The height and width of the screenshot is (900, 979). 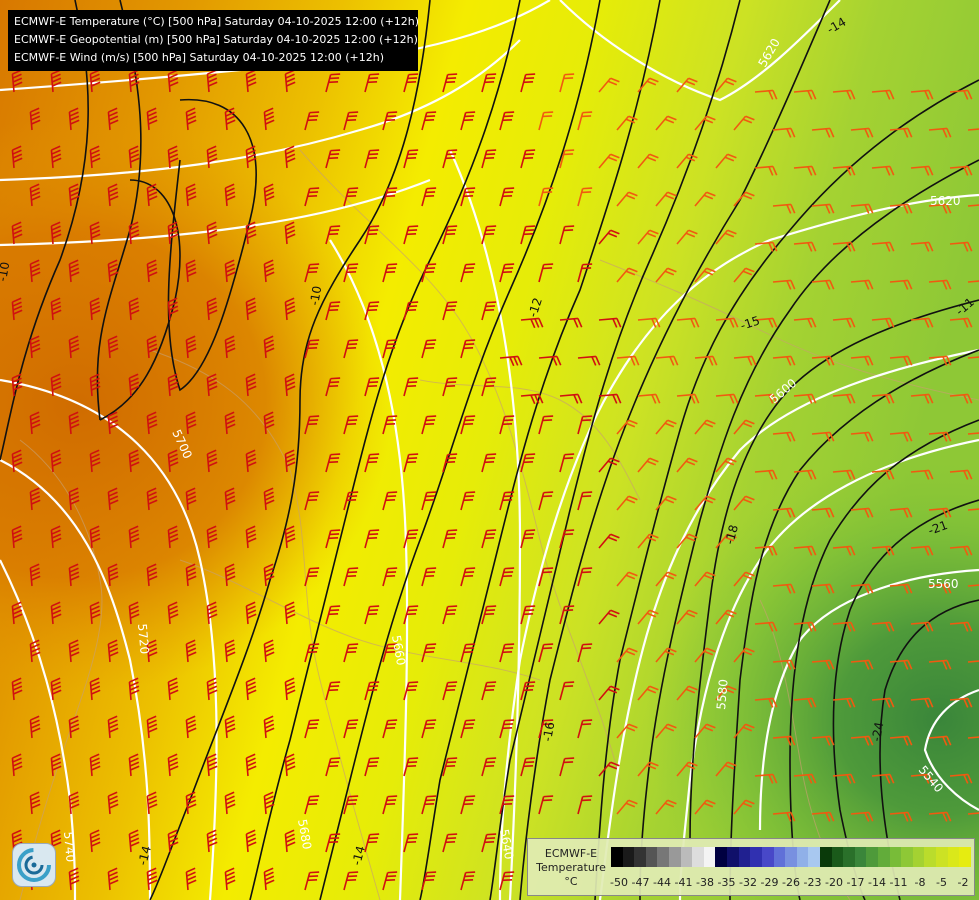 I want to click on geopotential-label: 5740, so click(x=69, y=847).